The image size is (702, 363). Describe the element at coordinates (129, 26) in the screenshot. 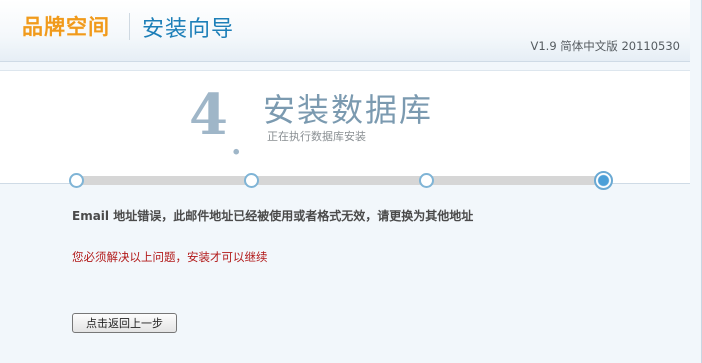

I see `header-divider` at that location.